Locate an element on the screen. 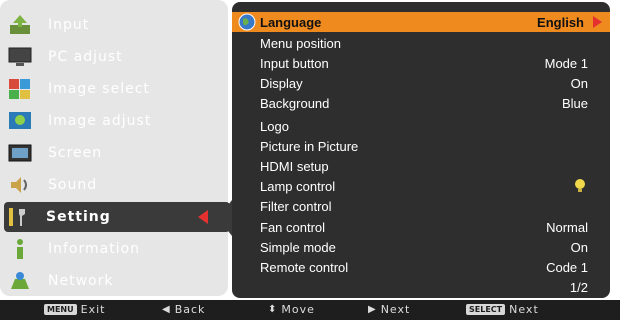 The width and height of the screenshot is (620, 320). menu-item-image-adjust: Image adjust is located at coordinates (116, 121).